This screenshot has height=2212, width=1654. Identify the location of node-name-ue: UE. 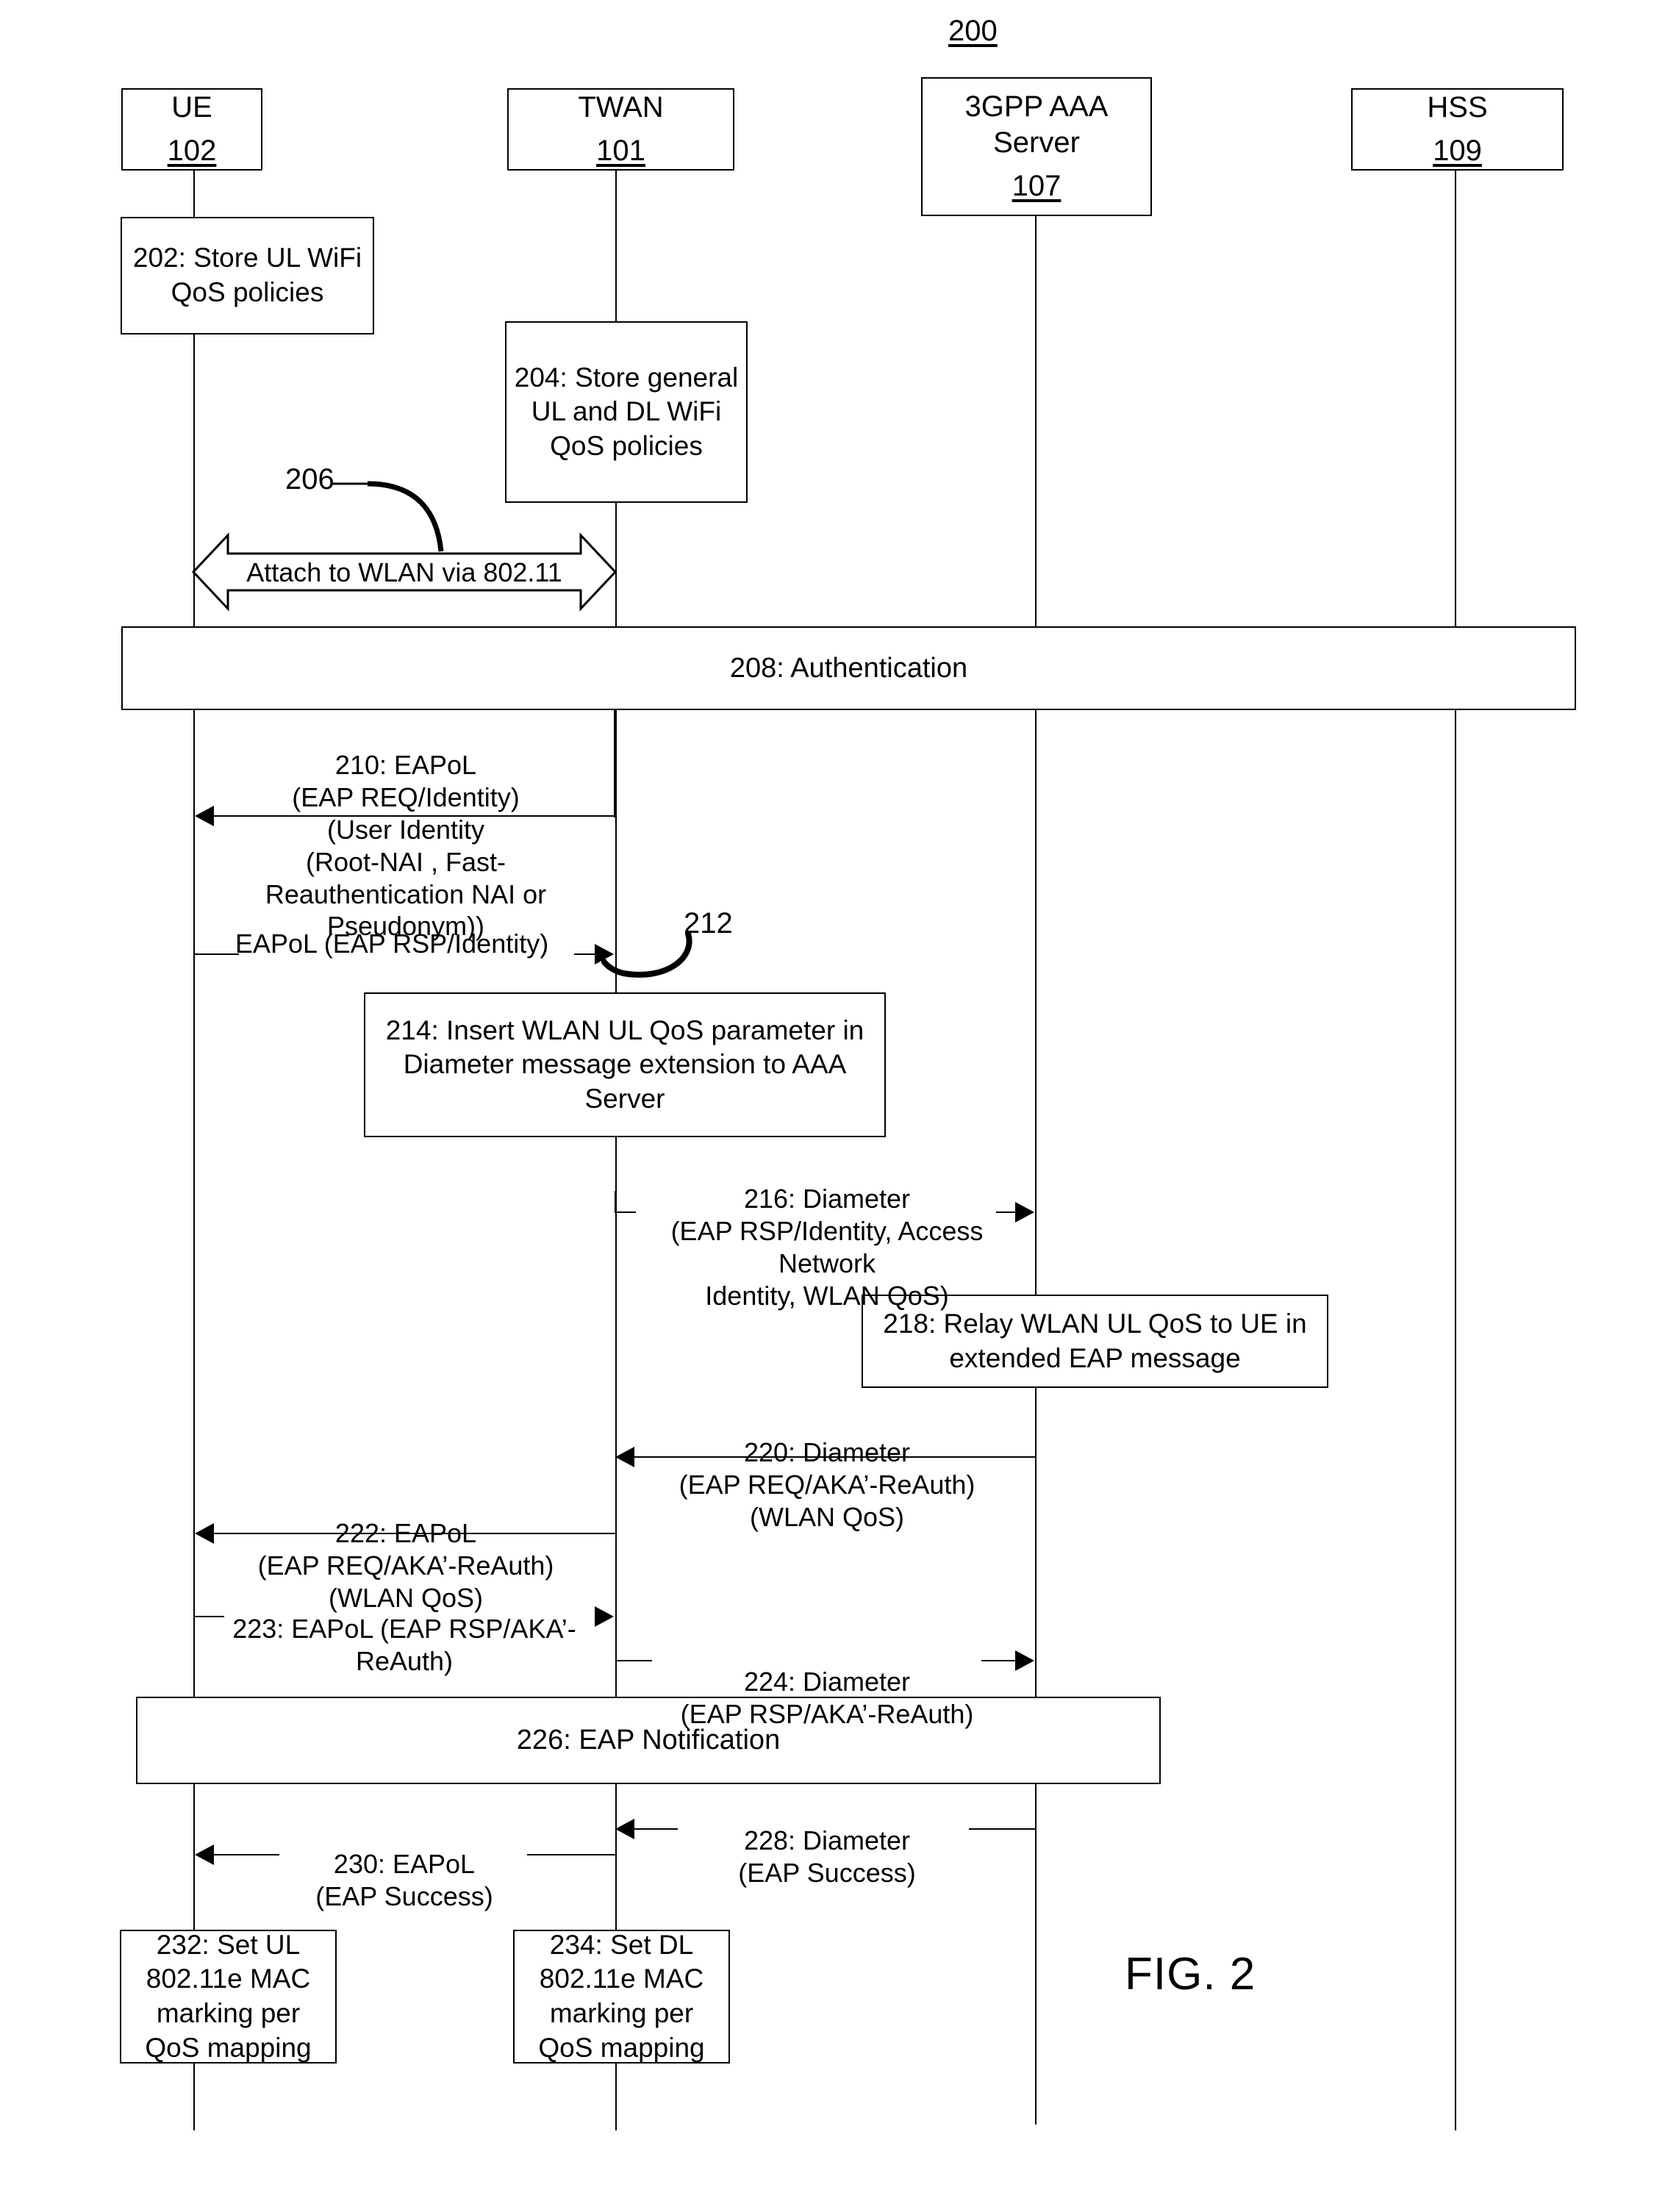
(191, 107).